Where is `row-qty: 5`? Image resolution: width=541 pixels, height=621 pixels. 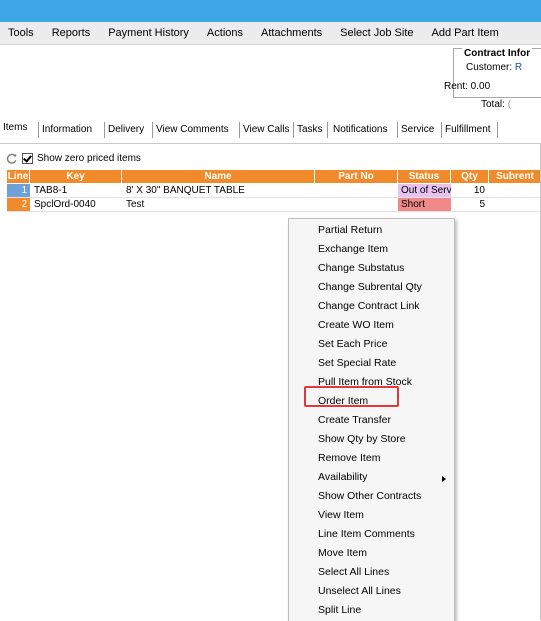
row-qty: 5 is located at coordinates (482, 204).